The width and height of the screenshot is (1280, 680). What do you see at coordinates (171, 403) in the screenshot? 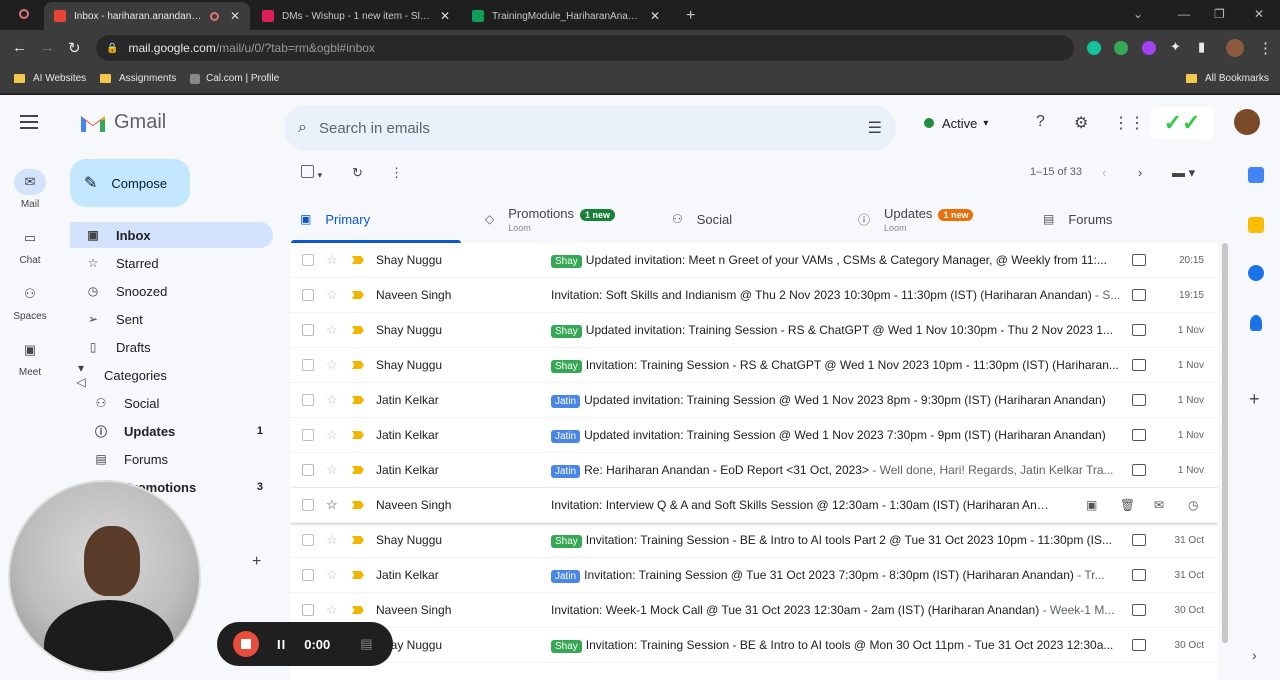
I see `nav-social: ⚇ Social` at bounding box center [171, 403].